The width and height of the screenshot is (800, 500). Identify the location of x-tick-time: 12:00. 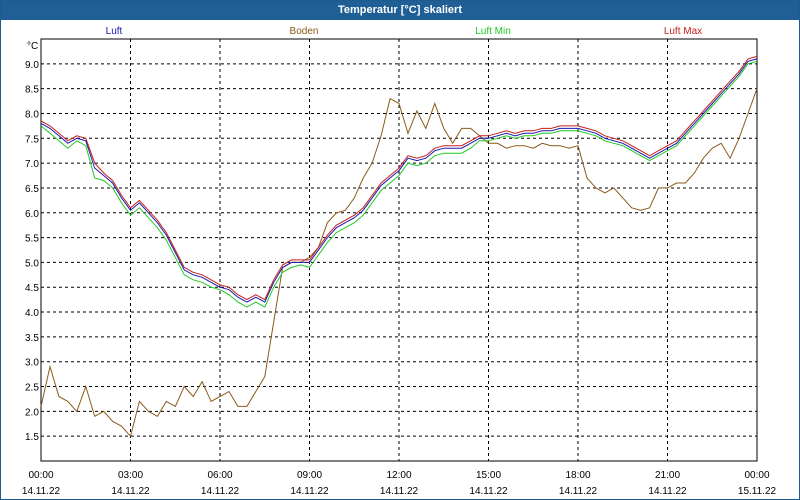
(398, 475).